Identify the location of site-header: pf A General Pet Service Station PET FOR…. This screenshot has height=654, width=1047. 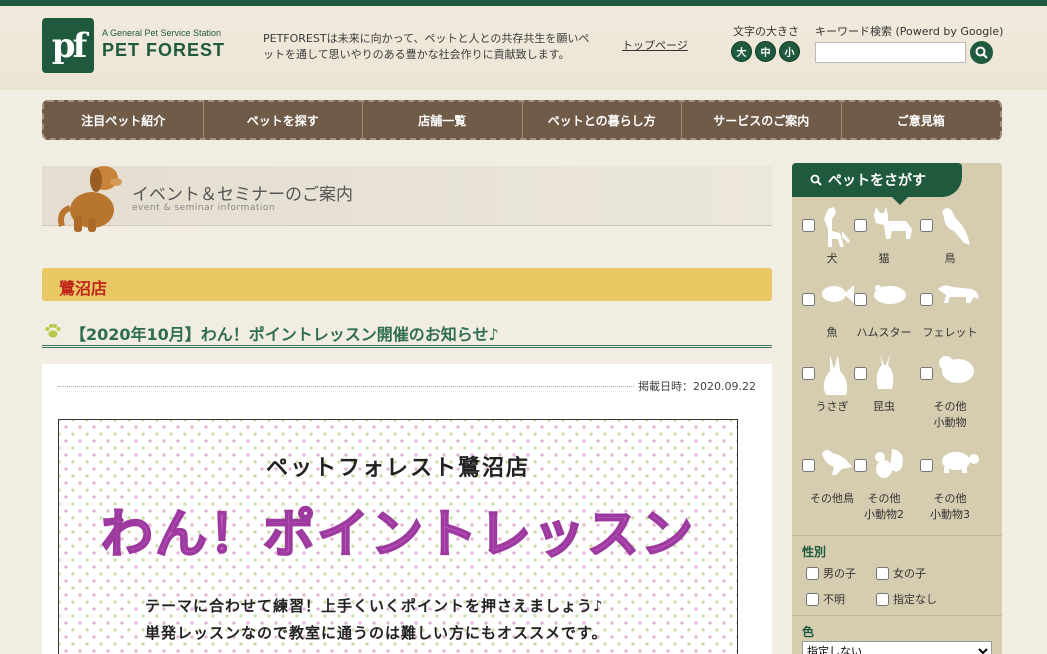
(523, 48).